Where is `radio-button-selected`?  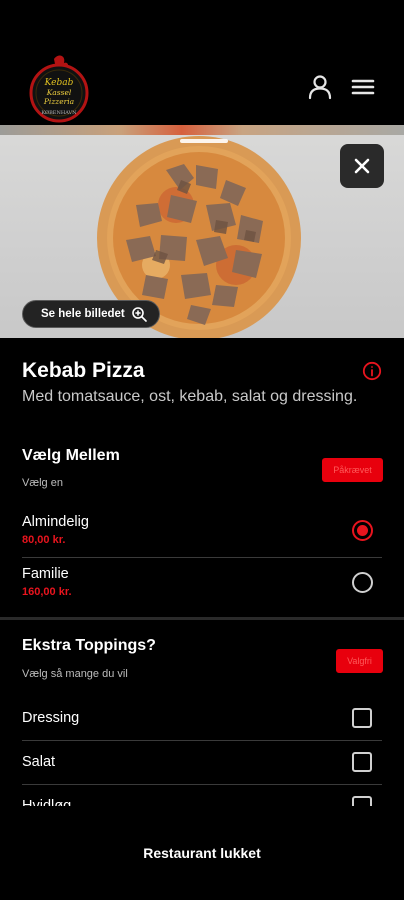 radio-button-selected is located at coordinates (362, 530).